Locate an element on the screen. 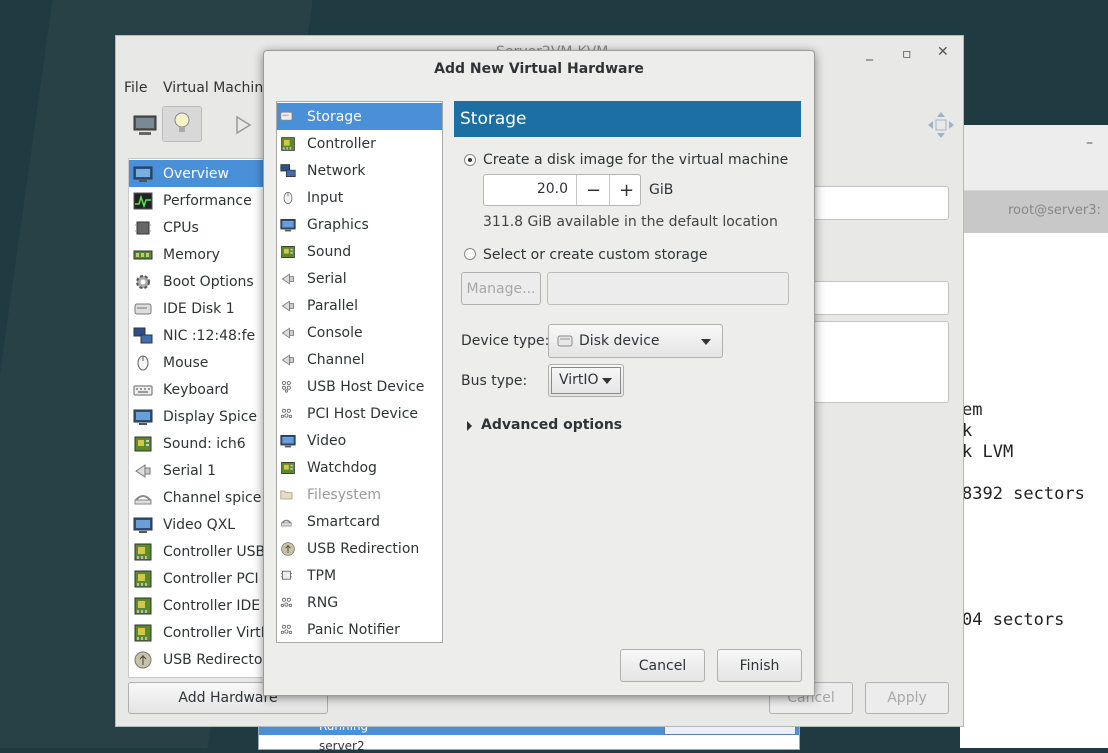 The height and width of the screenshot is (753, 1108). sidebar-item: Performance is located at coordinates (199, 200).